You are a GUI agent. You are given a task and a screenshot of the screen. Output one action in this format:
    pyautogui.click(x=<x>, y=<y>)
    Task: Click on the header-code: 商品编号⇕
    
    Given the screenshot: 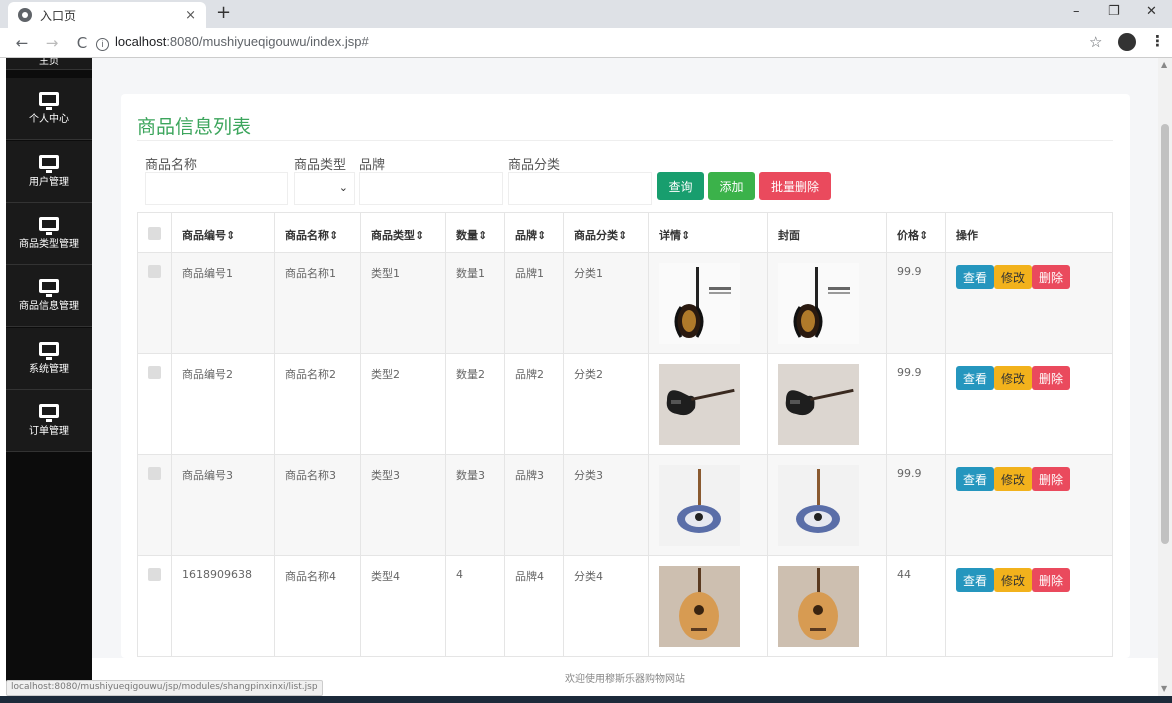 What is the action you would take?
    pyautogui.click(x=223, y=232)
    